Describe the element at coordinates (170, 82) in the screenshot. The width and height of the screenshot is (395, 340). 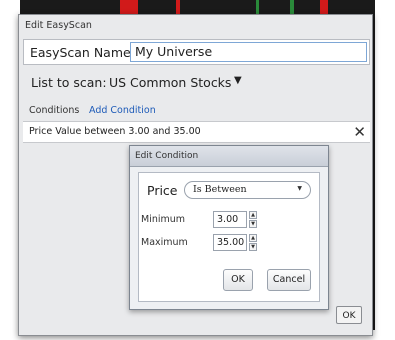
I see `list-to-scan-dropdown: US Common Stocks` at that location.